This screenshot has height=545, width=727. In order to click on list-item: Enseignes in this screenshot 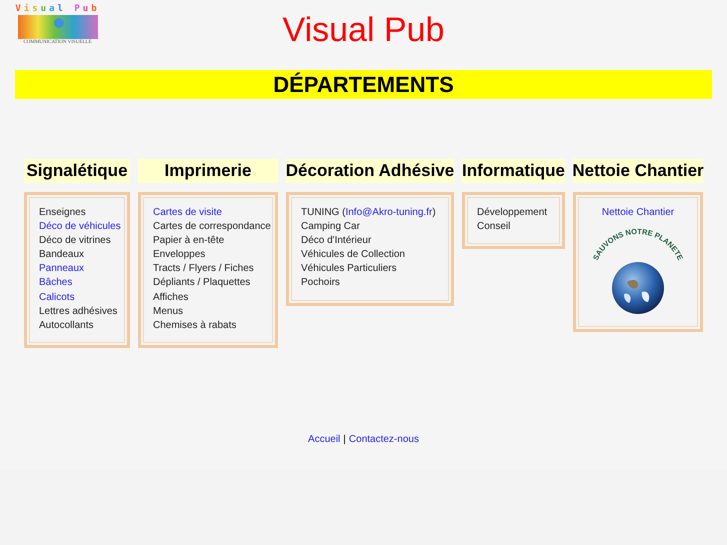, I will do `click(63, 213)`.